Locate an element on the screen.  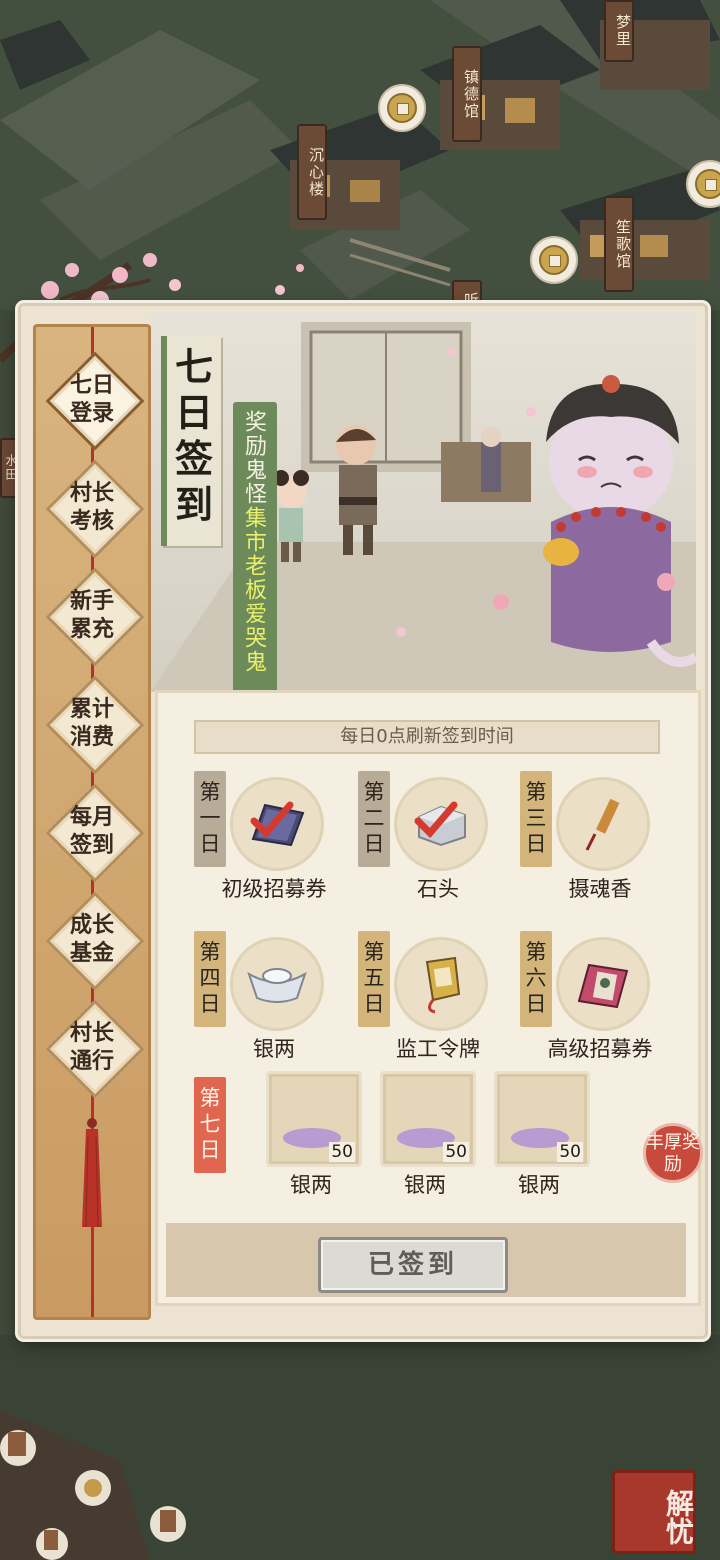
rich-reward-badge: 丰厚奖励 is located at coordinates (673, 1153).